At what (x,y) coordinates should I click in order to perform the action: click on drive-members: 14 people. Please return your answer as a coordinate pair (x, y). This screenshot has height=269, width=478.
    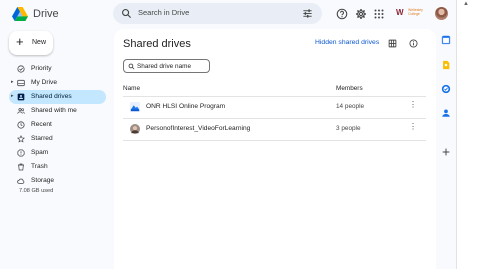
    Looking at the image, I should click on (350, 106).